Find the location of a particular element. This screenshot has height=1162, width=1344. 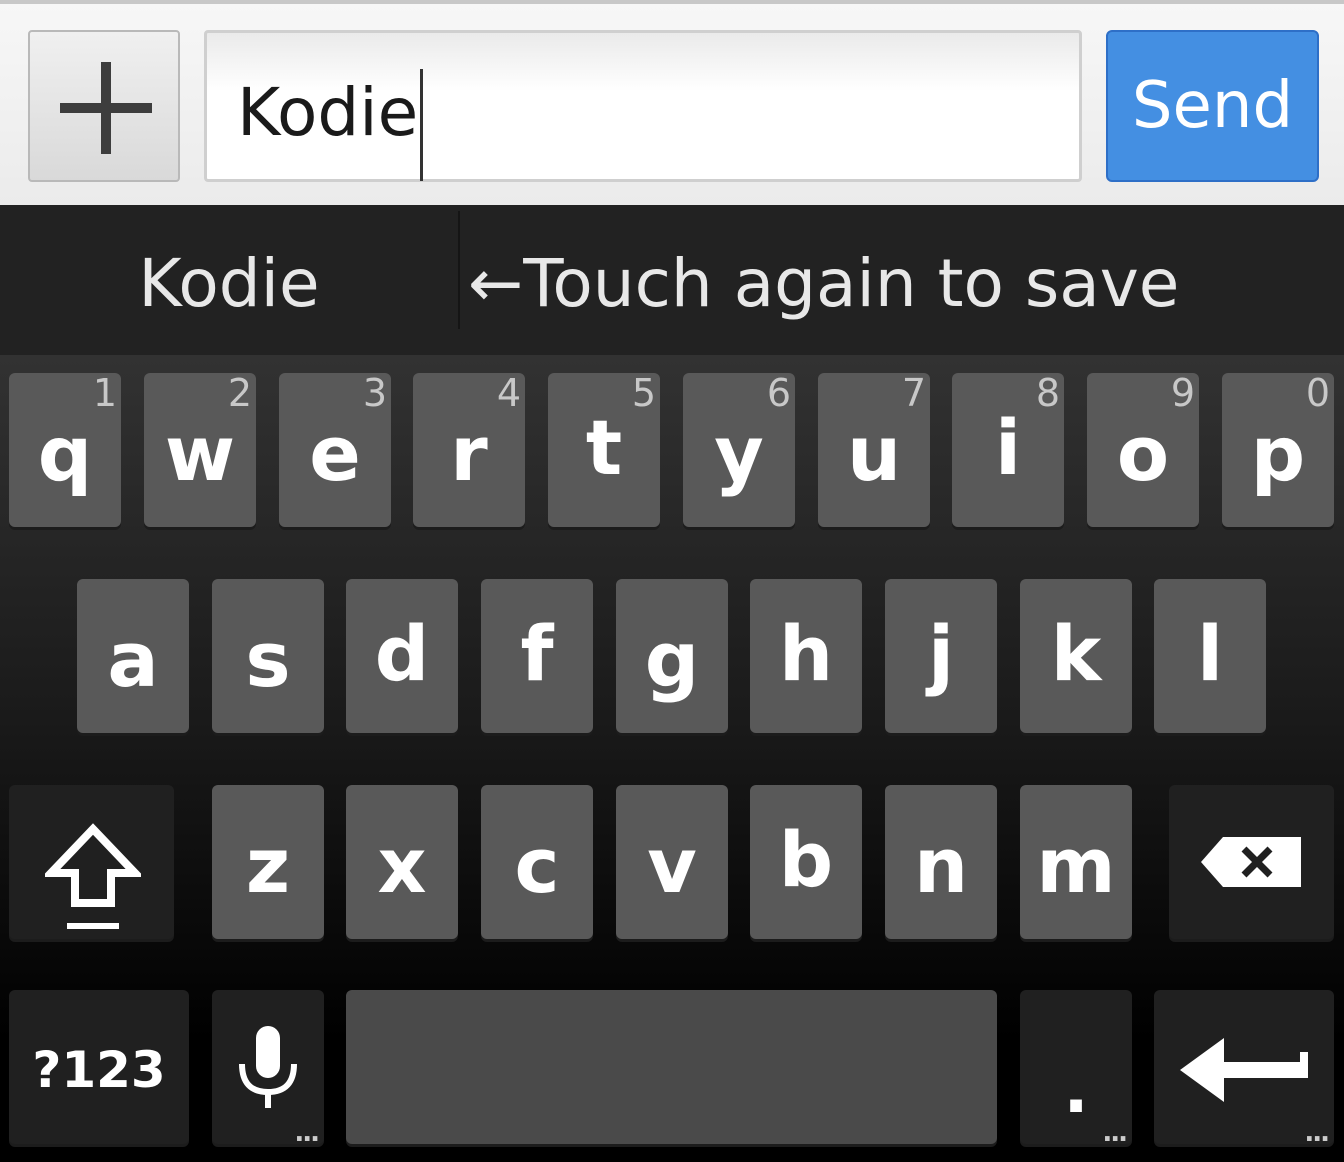

key-label: u is located at coordinates (874, 453).